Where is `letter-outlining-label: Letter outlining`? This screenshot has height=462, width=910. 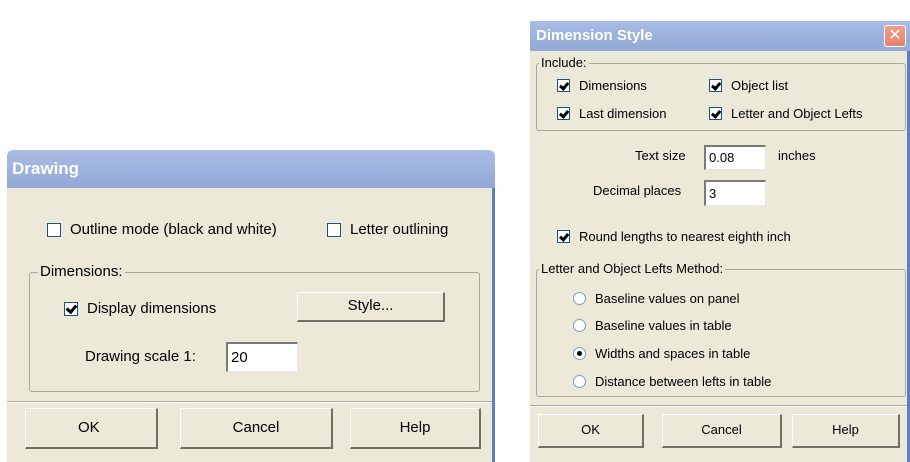 letter-outlining-label: Letter outlining is located at coordinates (399, 229).